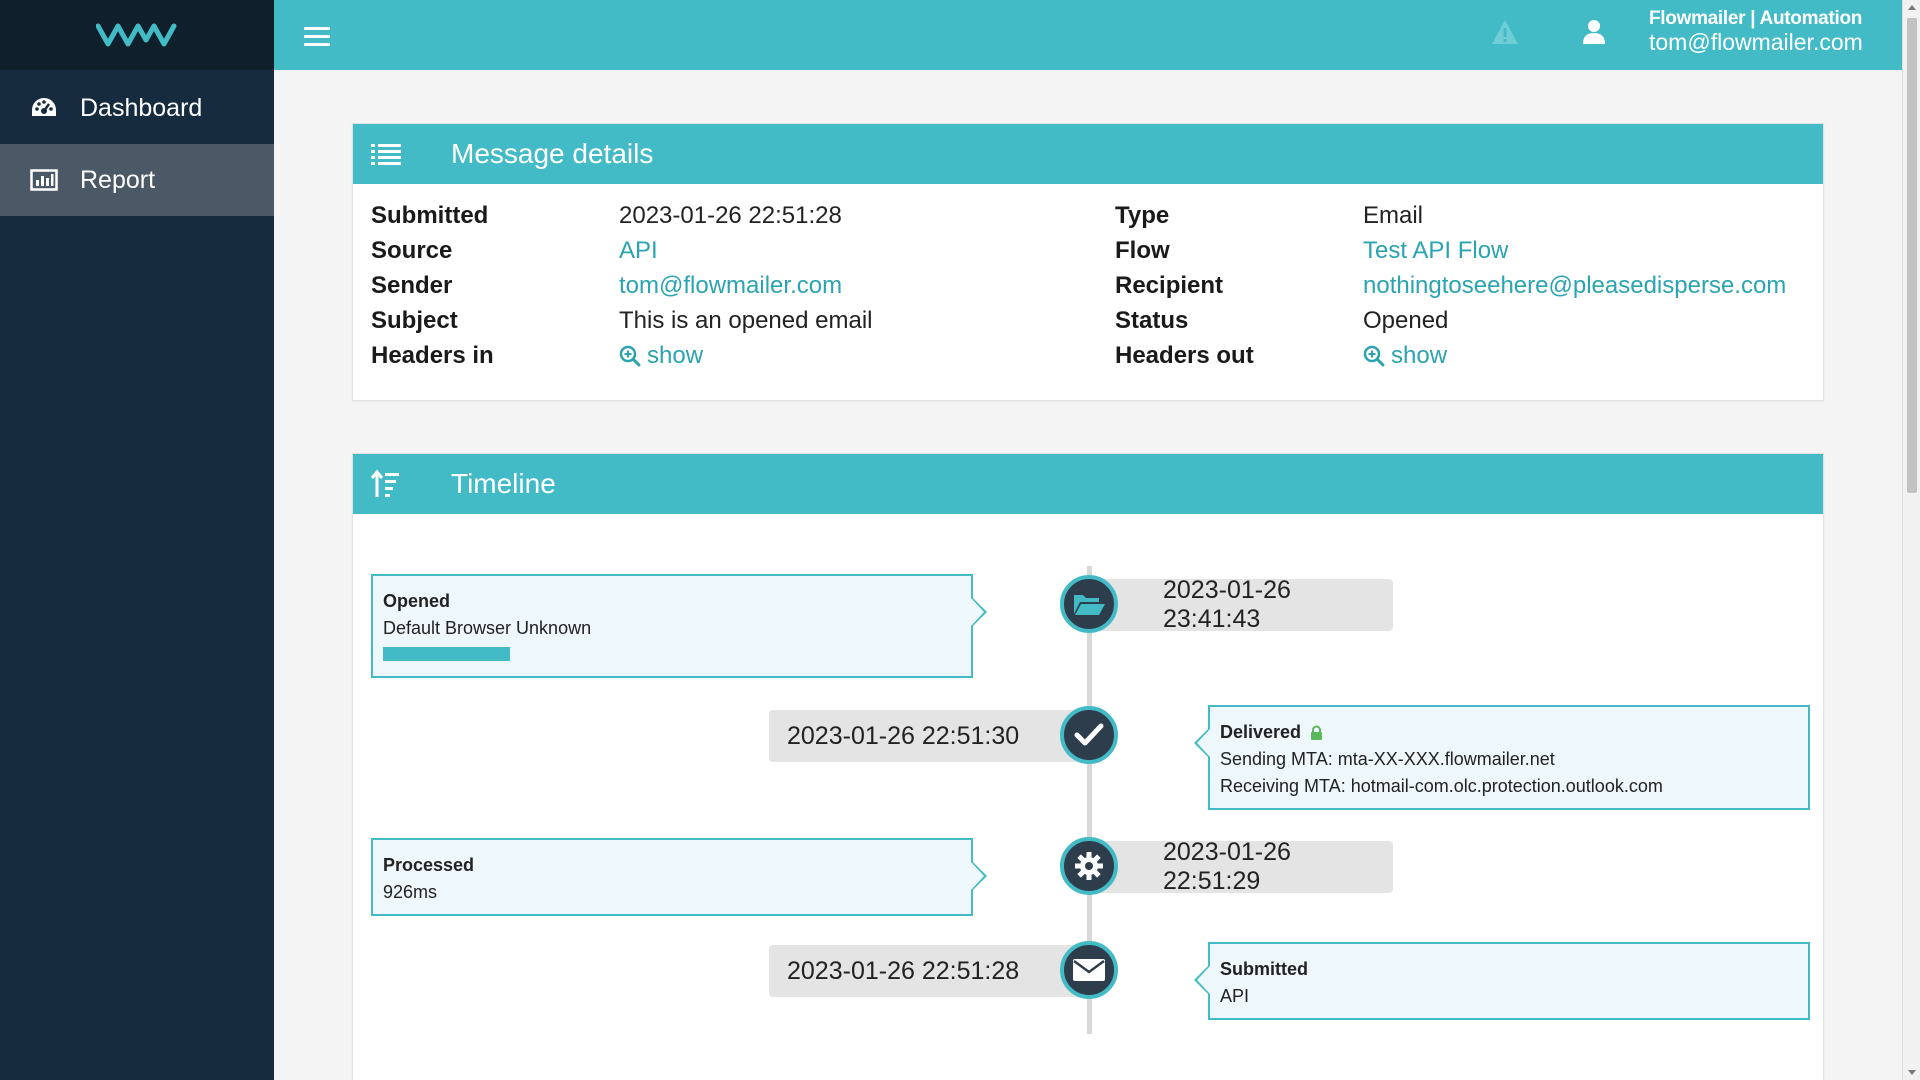 The height and width of the screenshot is (1080, 1920). What do you see at coordinates (1264, 969) in the screenshot?
I see `event-title: Submitted` at bounding box center [1264, 969].